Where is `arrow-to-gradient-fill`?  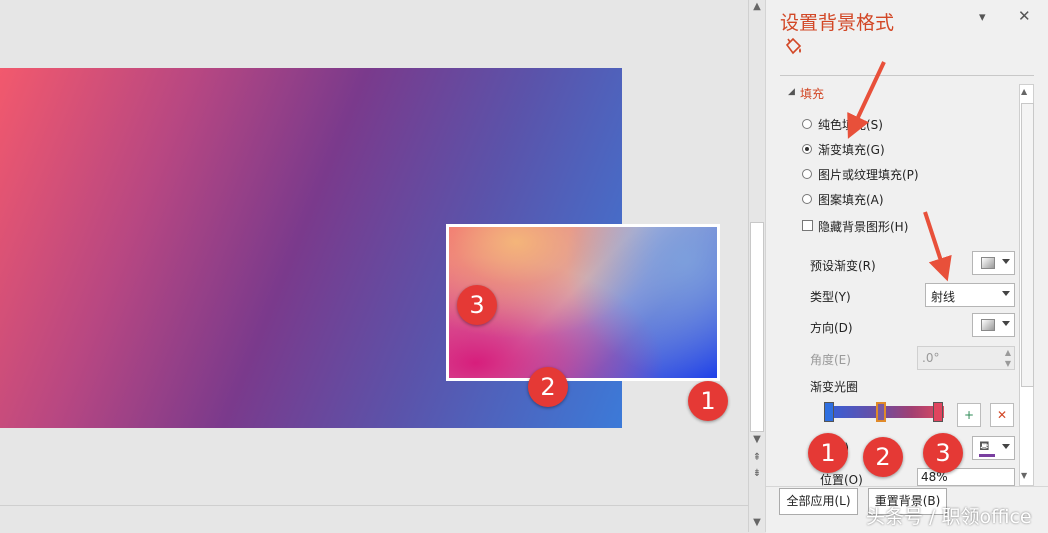 arrow-to-gradient-fill is located at coordinates (866, 100).